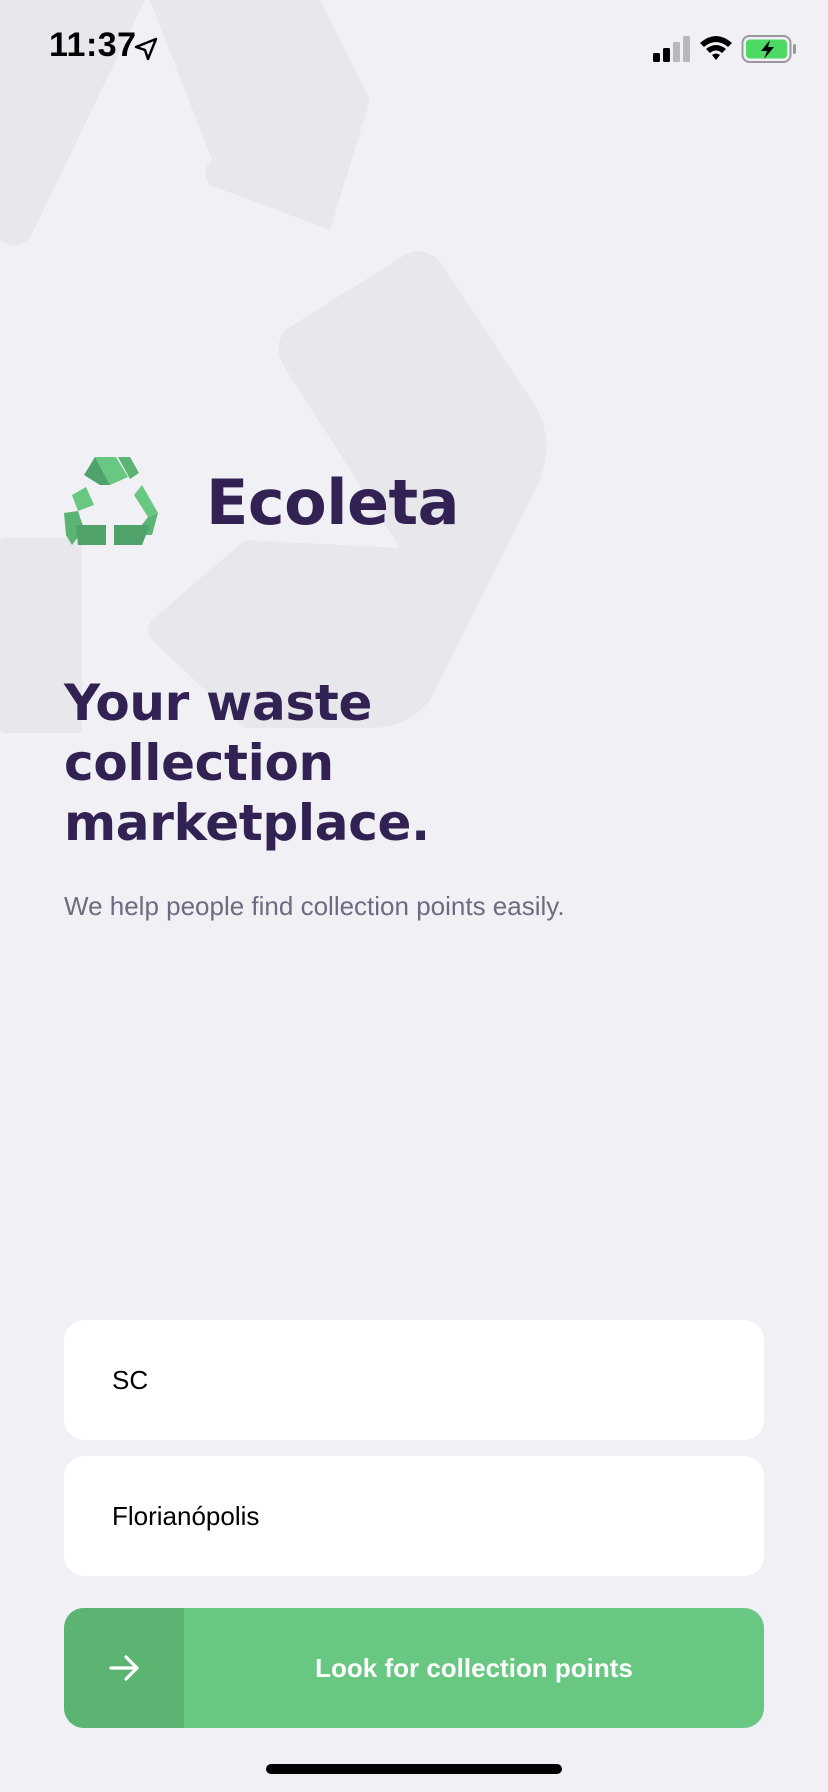 The height and width of the screenshot is (1792, 828). What do you see at coordinates (247, 763) in the screenshot?
I see `hero-title: Your waste collection marketplace.` at bounding box center [247, 763].